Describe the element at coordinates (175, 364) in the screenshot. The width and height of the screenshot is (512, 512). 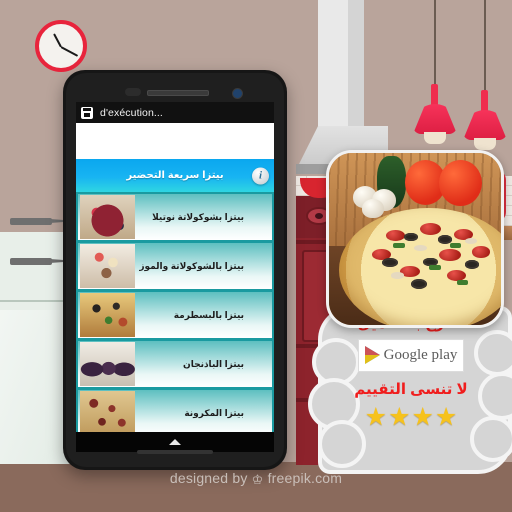
I see `list-item: بيتزا الباذنجان` at that location.